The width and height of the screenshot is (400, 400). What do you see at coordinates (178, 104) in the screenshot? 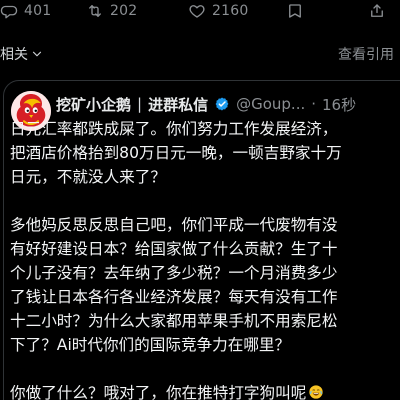
I see `display-name-suffix: 进群私信` at bounding box center [178, 104].